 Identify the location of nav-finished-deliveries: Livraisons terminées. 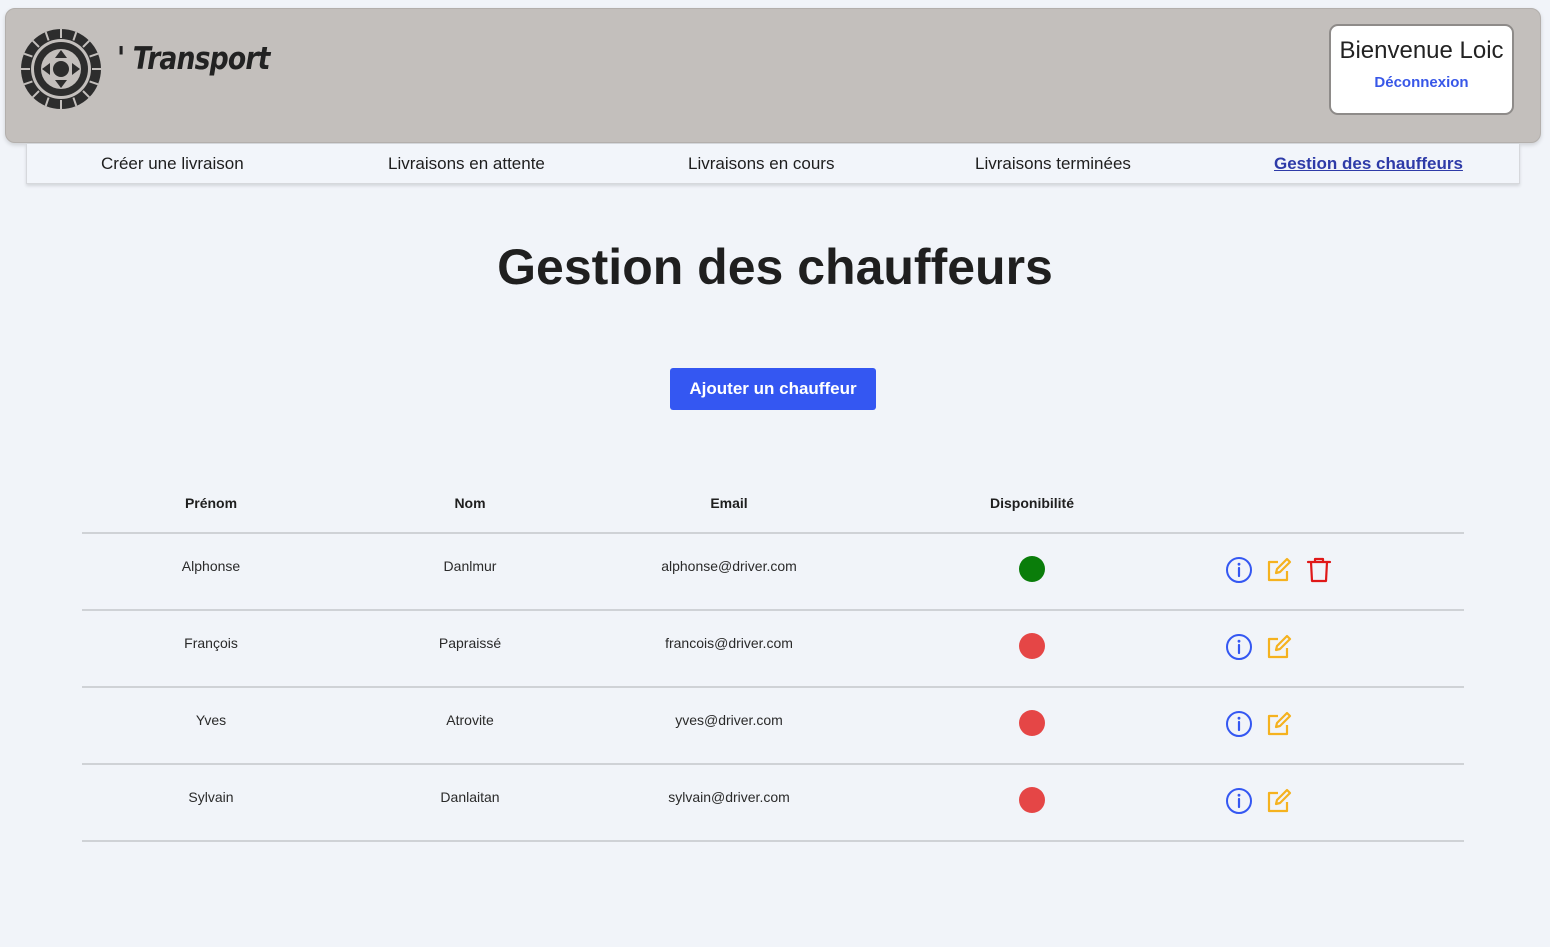
(1053, 164).